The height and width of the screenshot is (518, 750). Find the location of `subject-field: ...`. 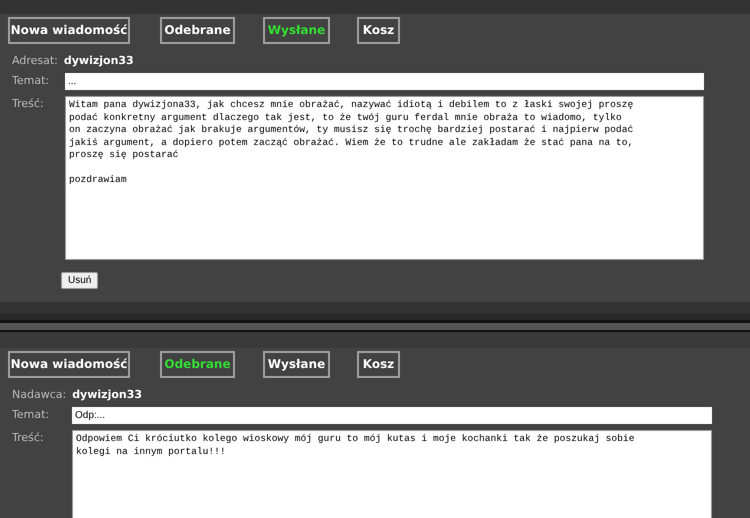

subject-field: ... is located at coordinates (384, 81).